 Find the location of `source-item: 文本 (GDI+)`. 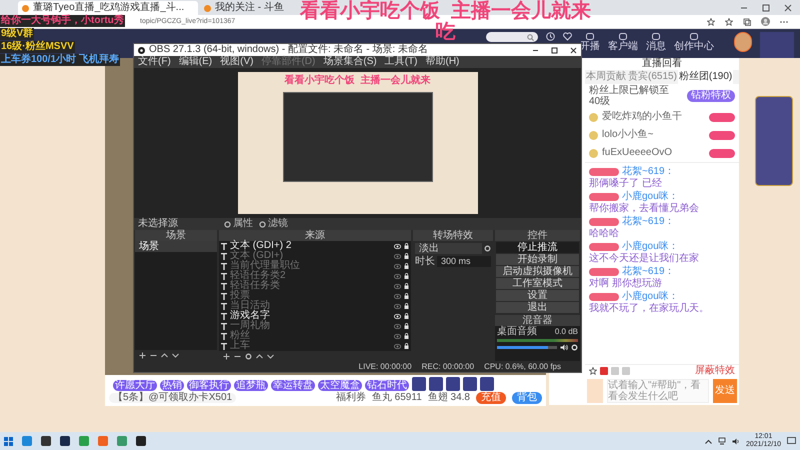

source-item: 文本 (GDI+) is located at coordinates (257, 256).